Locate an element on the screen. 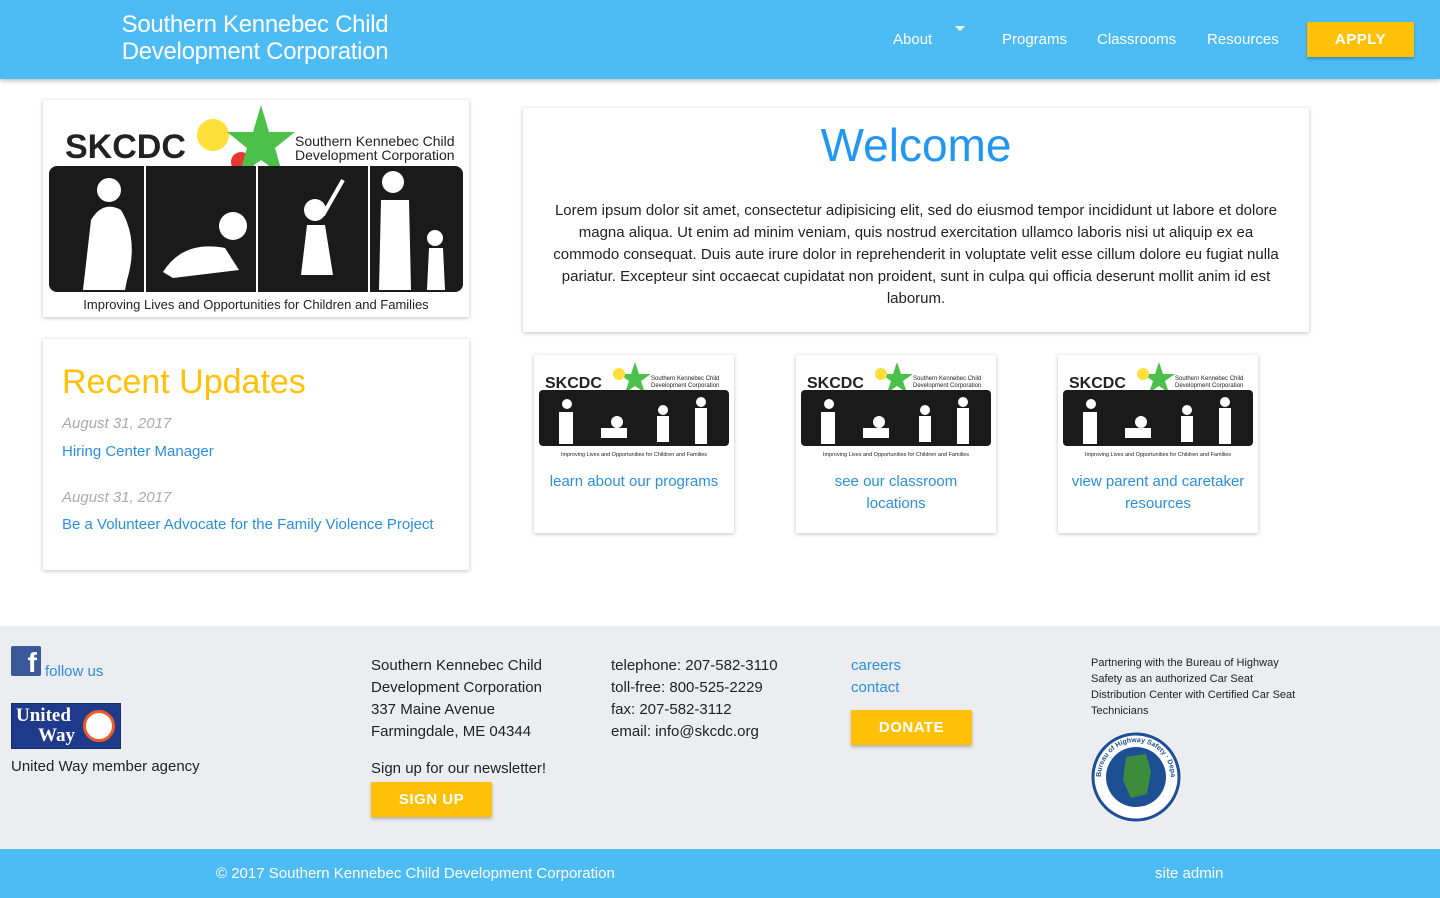  logo-name-line2: Development Corporation is located at coordinates (375, 155).